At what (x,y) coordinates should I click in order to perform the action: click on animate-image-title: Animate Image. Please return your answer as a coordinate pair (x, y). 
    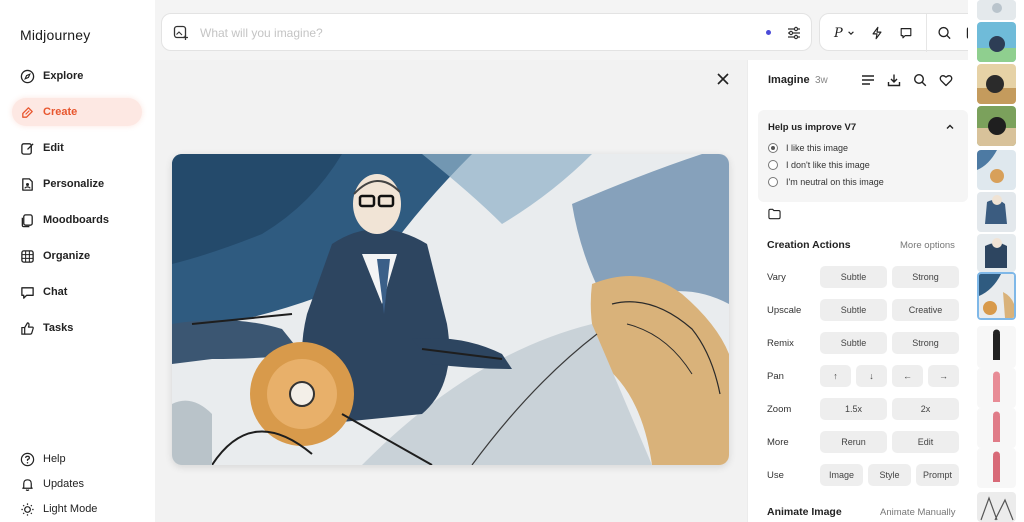
    Looking at the image, I should click on (804, 512).